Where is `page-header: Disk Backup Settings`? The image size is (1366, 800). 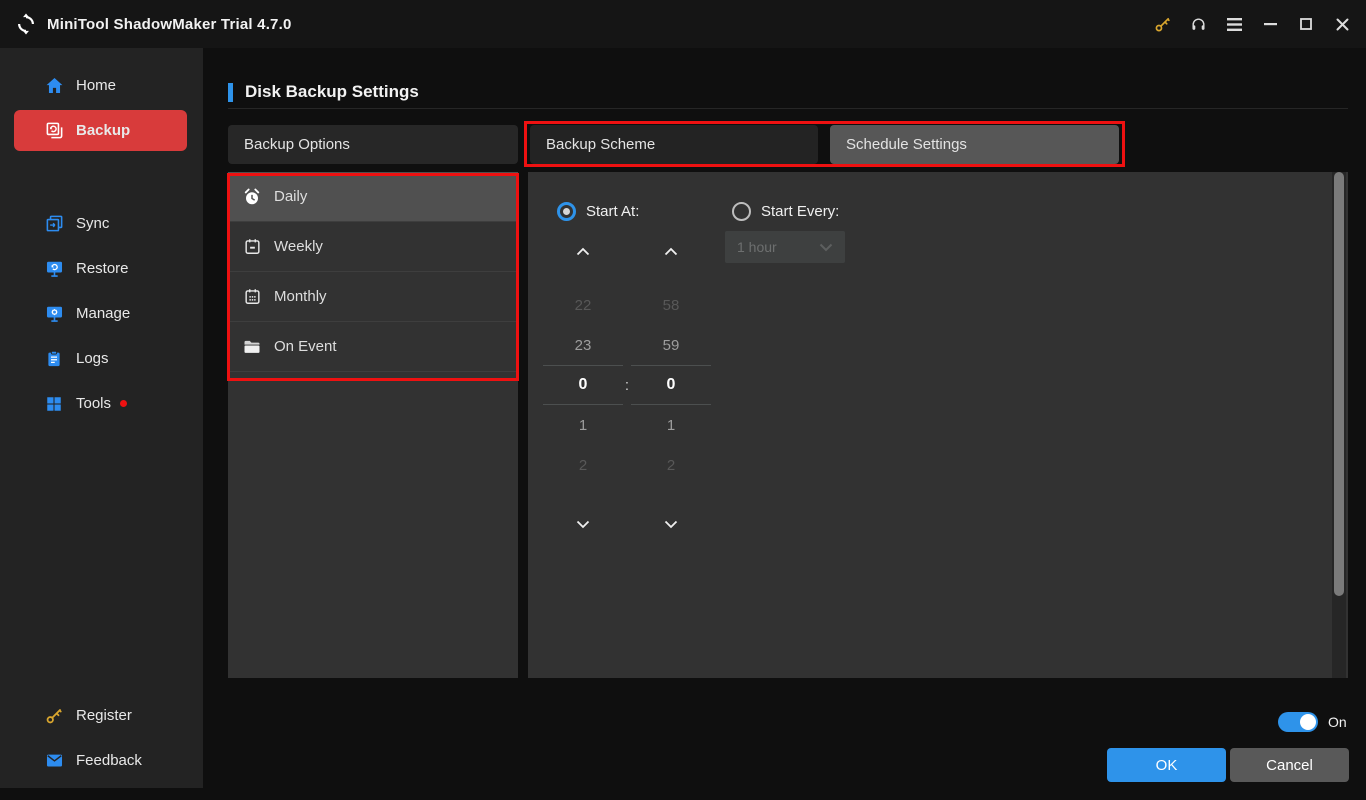
page-header: Disk Backup Settings is located at coordinates (323, 92).